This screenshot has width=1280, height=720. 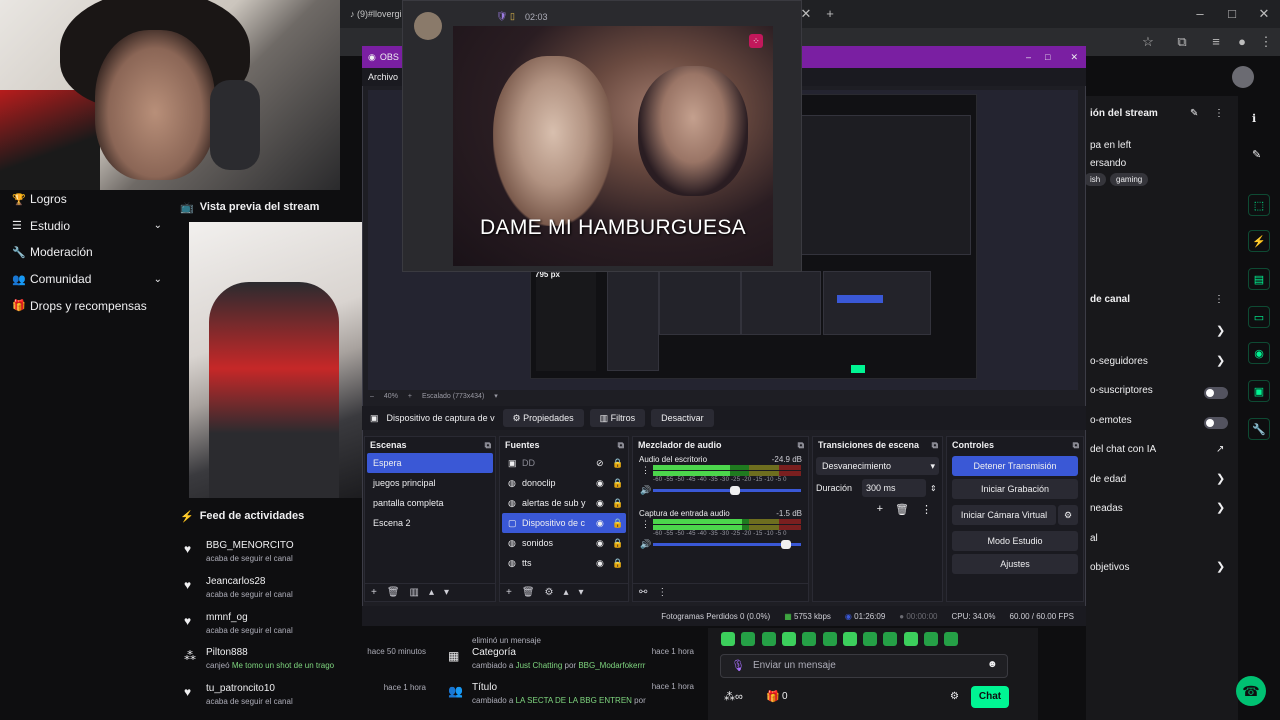 What do you see at coordinates (1259, 353) in the screenshot?
I see `broadcast-icon: ◉` at bounding box center [1259, 353].